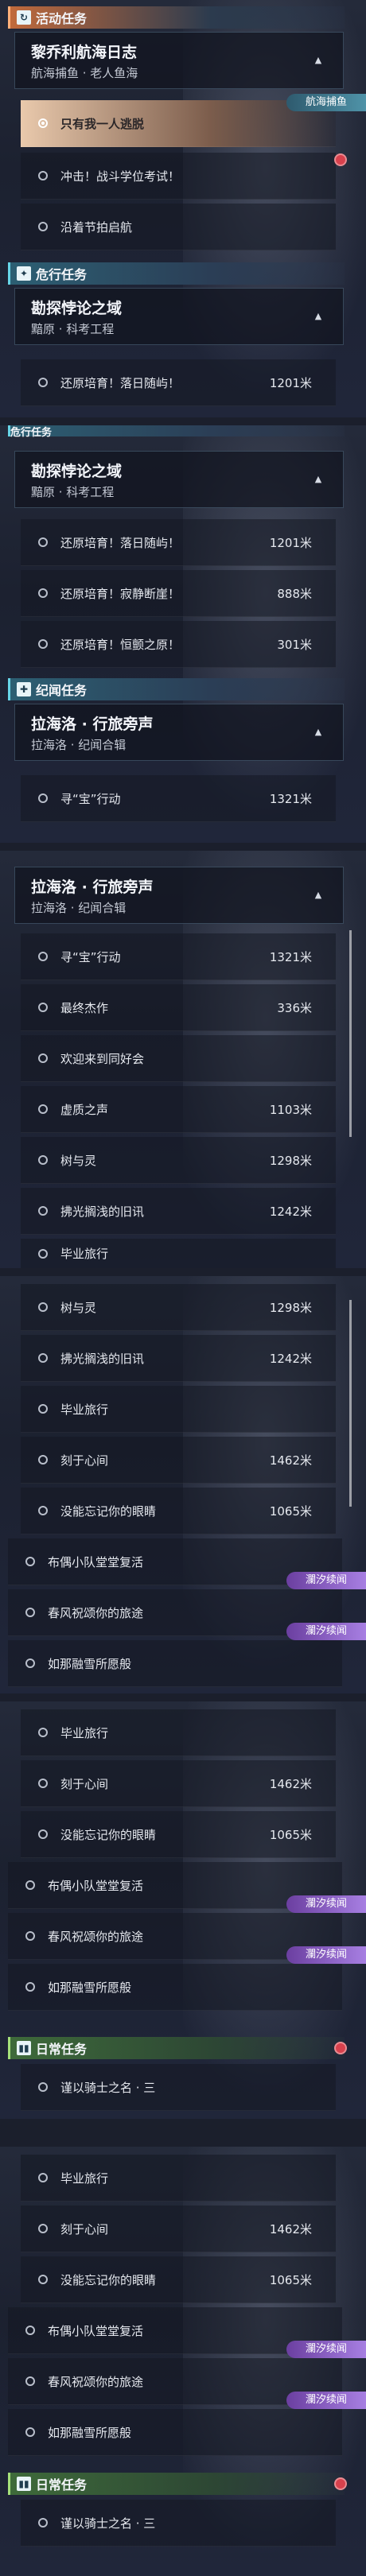  I want to click on quest-item-label: 还原培育！落日随屿！, so click(121, 383).